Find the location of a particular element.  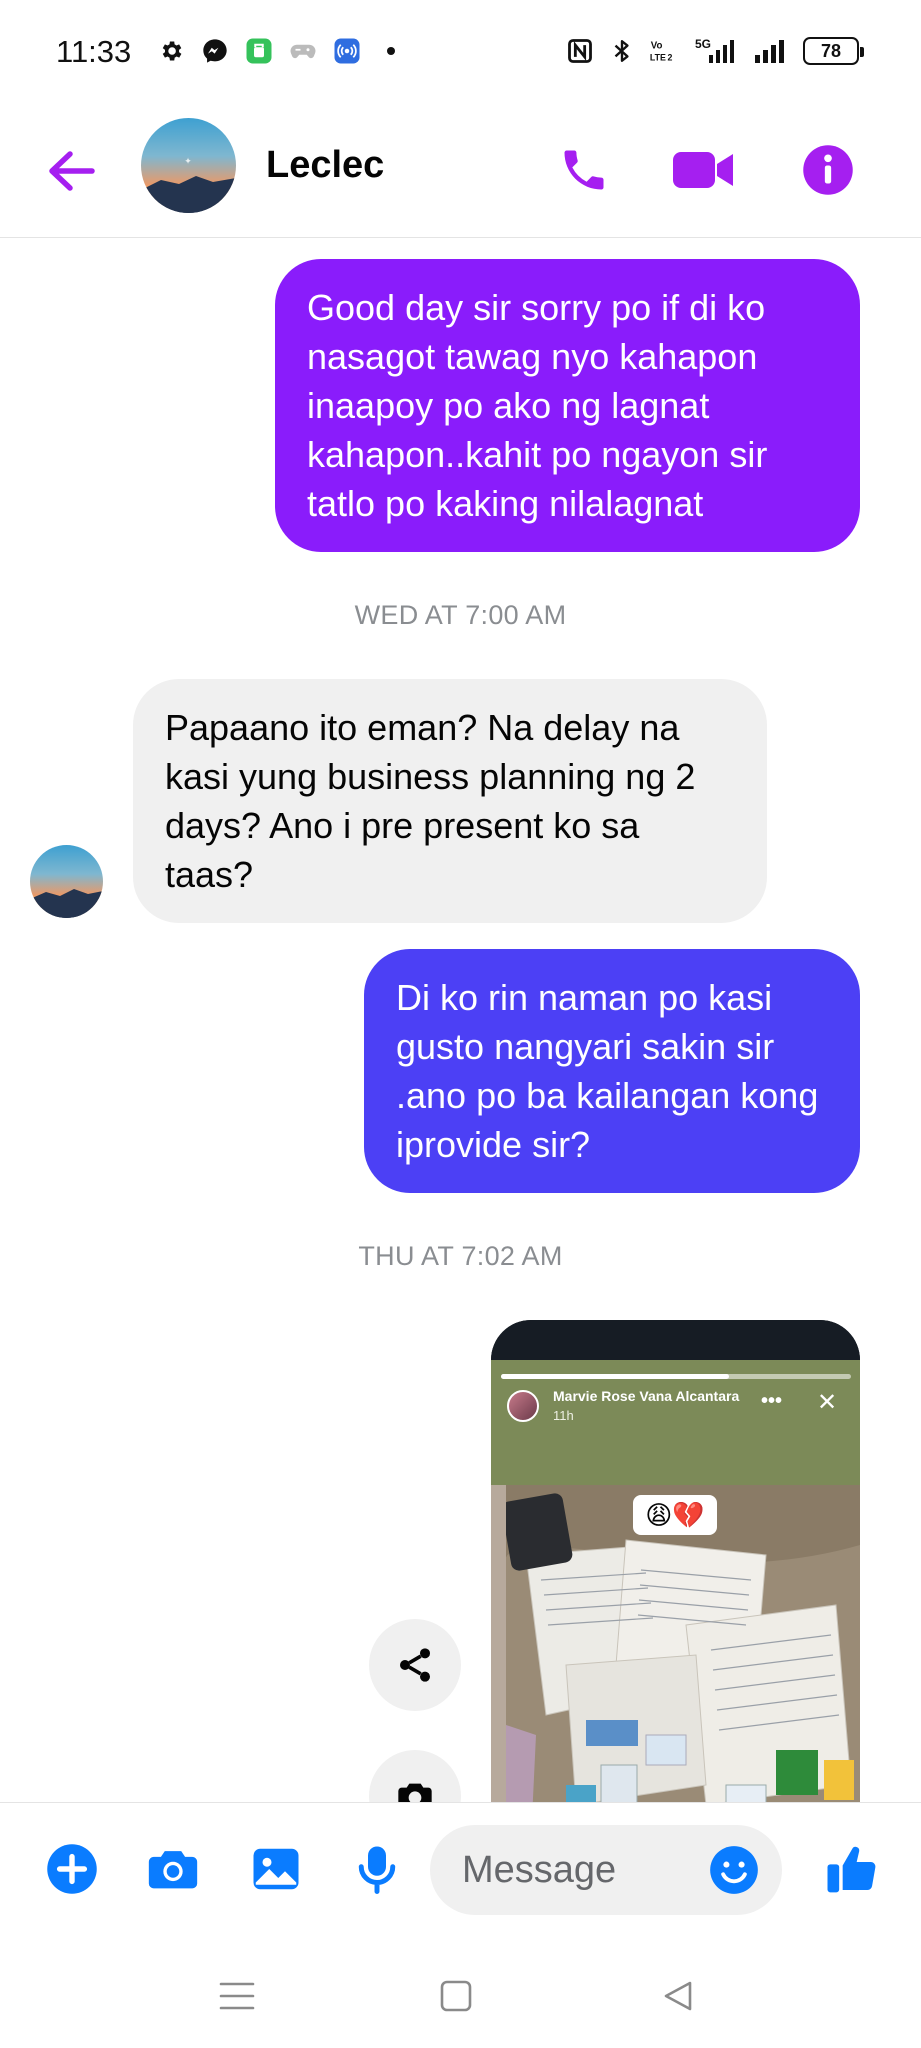

back-icon is located at coordinates (678, 1996).